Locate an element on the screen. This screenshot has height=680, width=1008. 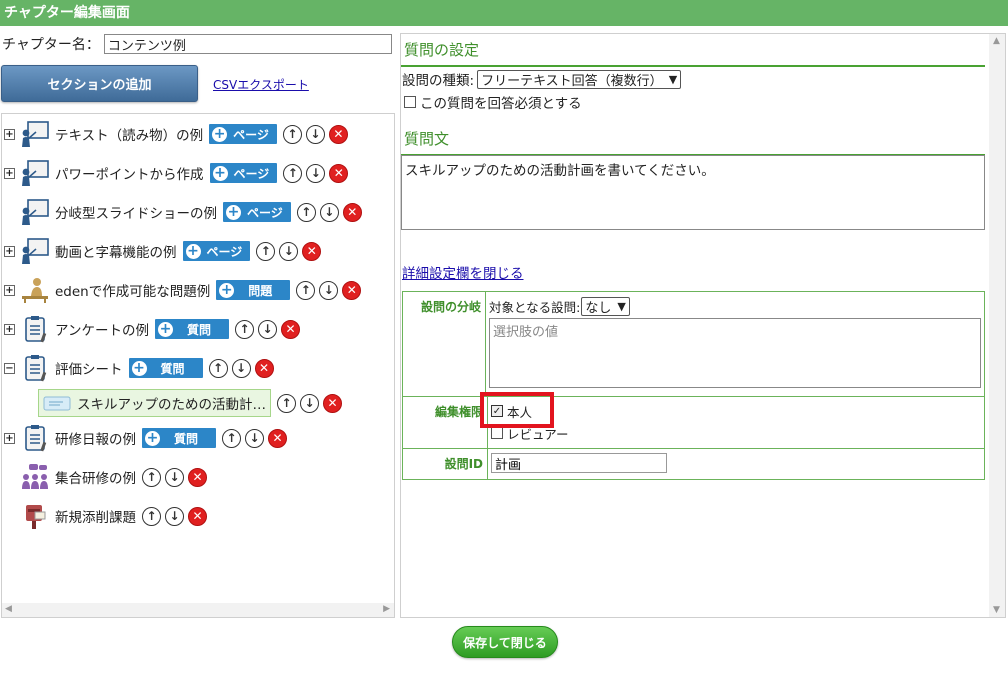
tree-item-new-assignment: 新規添削課題 ↑ ↓ ✕ is located at coordinates (104, 516).